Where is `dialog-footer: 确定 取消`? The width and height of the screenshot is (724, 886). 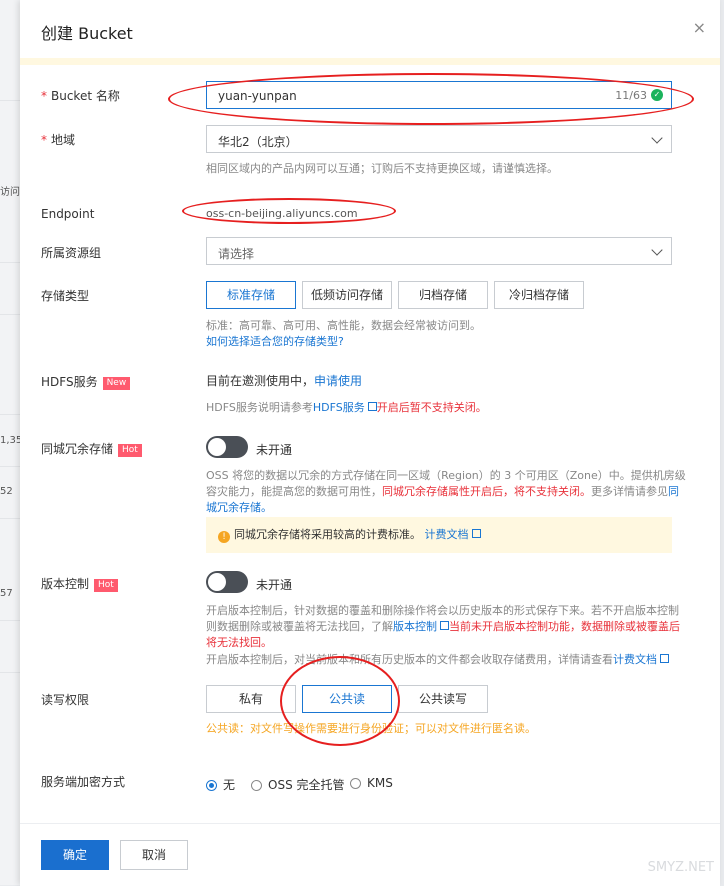
dialog-footer: 确定 取消 is located at coordinates (370, 854).